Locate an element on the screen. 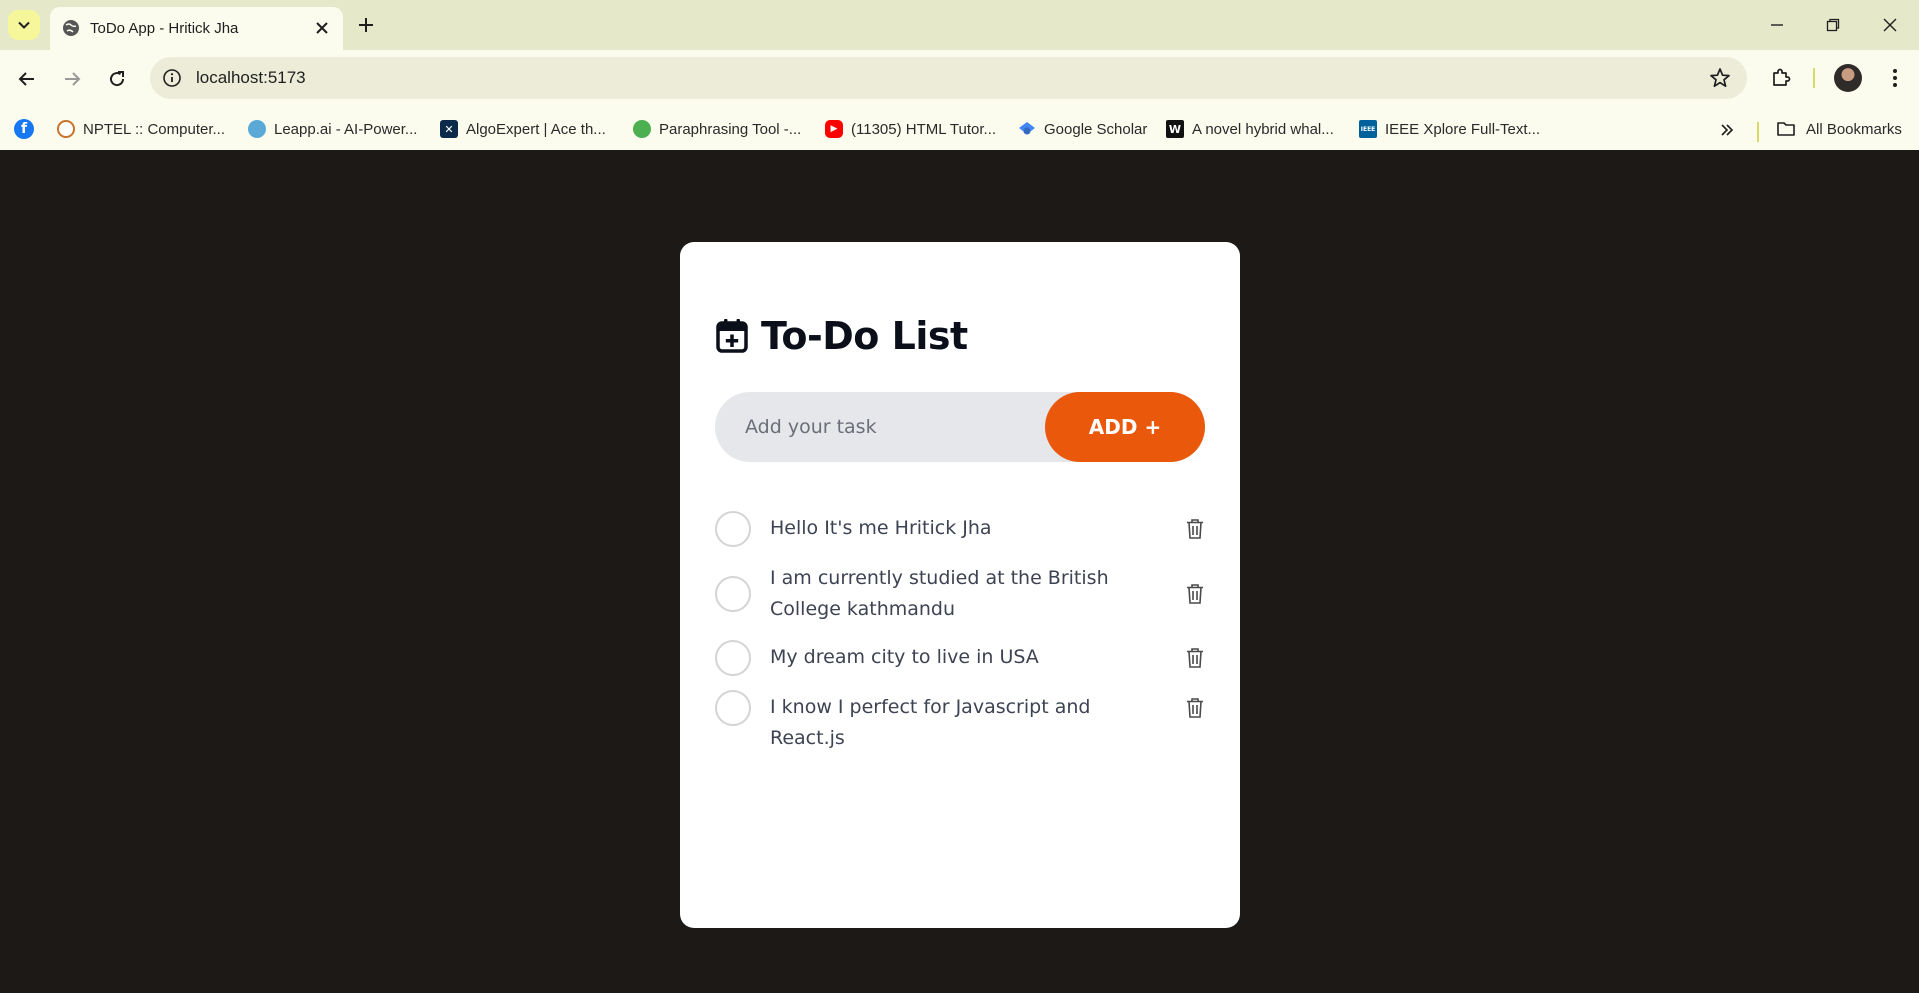 The width and height of the screenshot is (1919, 993). folder-icon is located at coordinates (1786, 129).